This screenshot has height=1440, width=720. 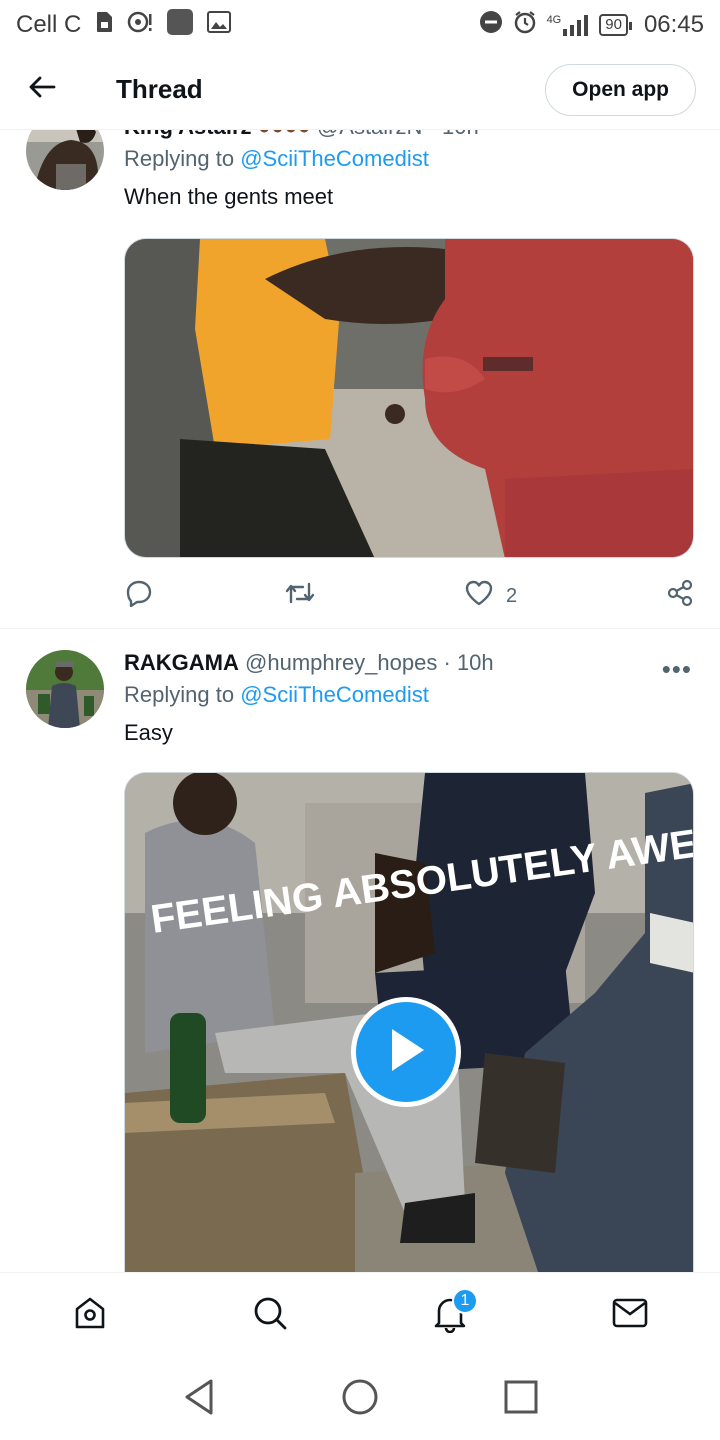 I want to click on home-icon, so click(x=90, y=1315).